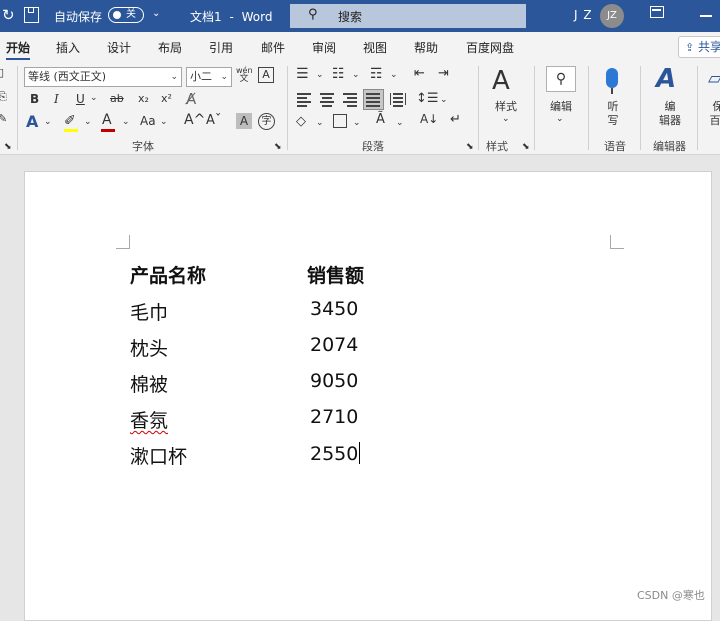 The width and height of the screenshot is (720, 621). Describe the element at coordinates (304, 100) in the screenshot. I see `align-left-icon` at that location.